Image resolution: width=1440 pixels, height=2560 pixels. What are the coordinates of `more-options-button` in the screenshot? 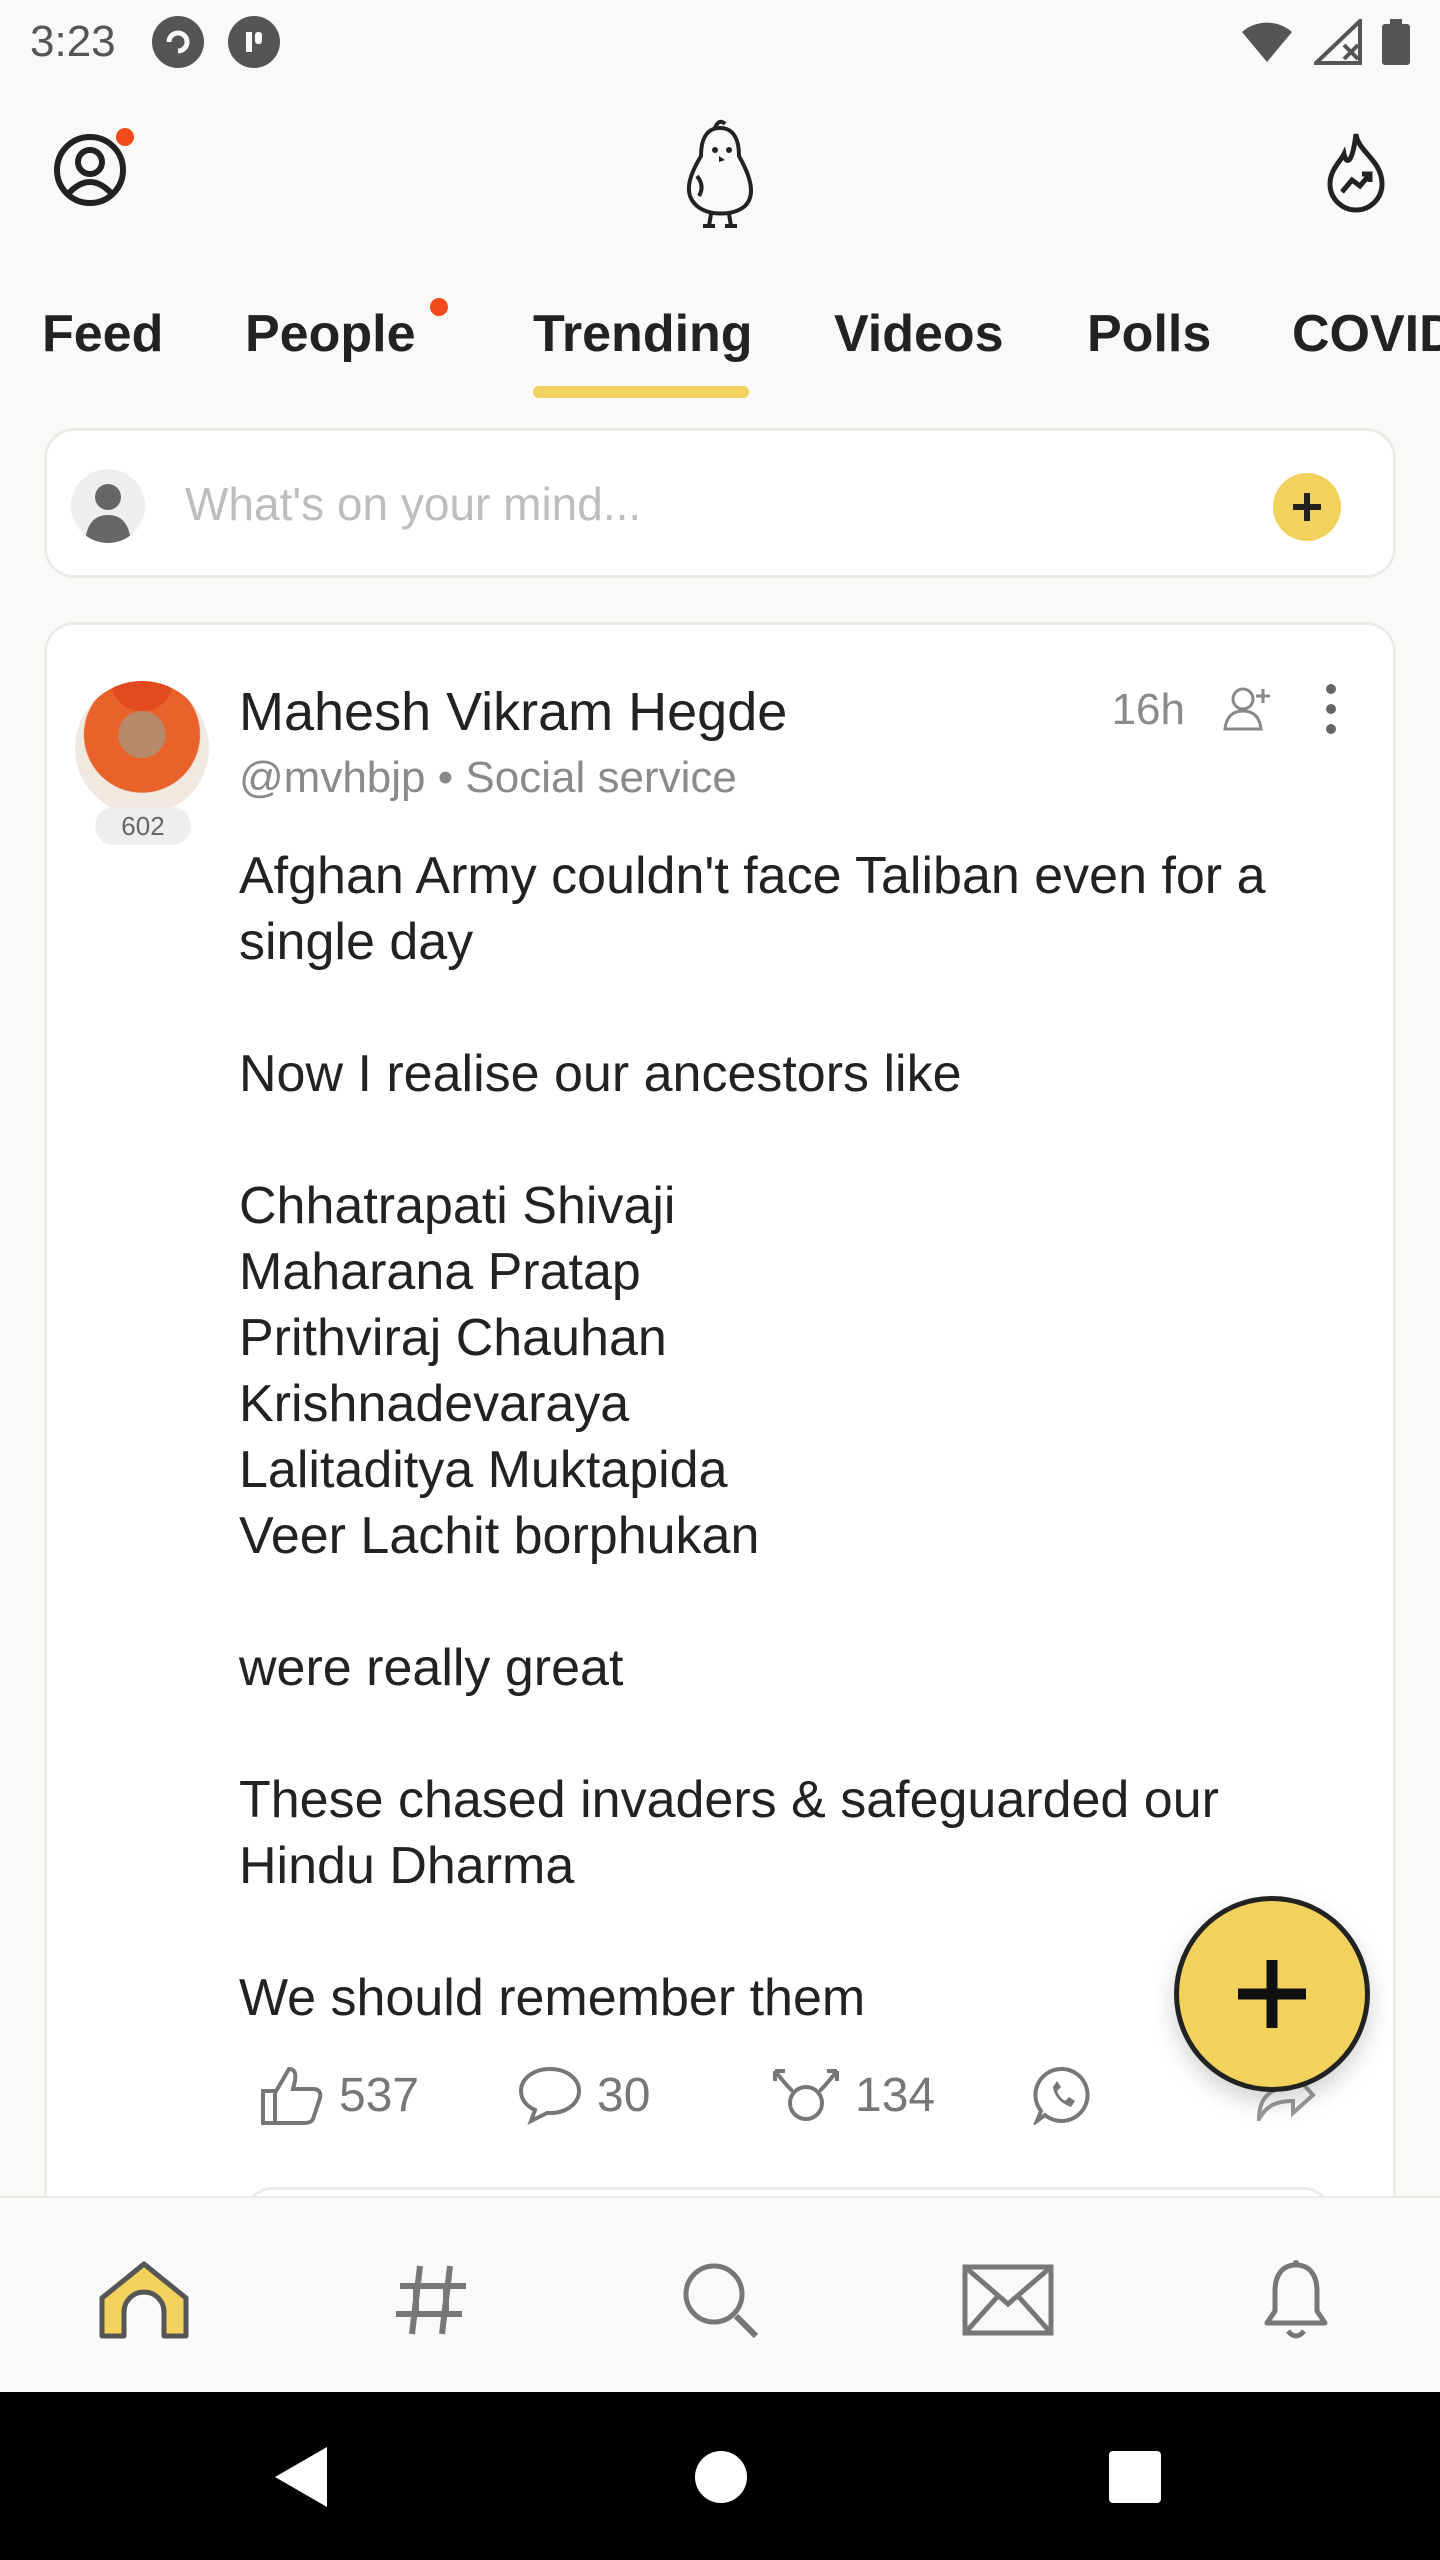 It's located at (1331, 709).